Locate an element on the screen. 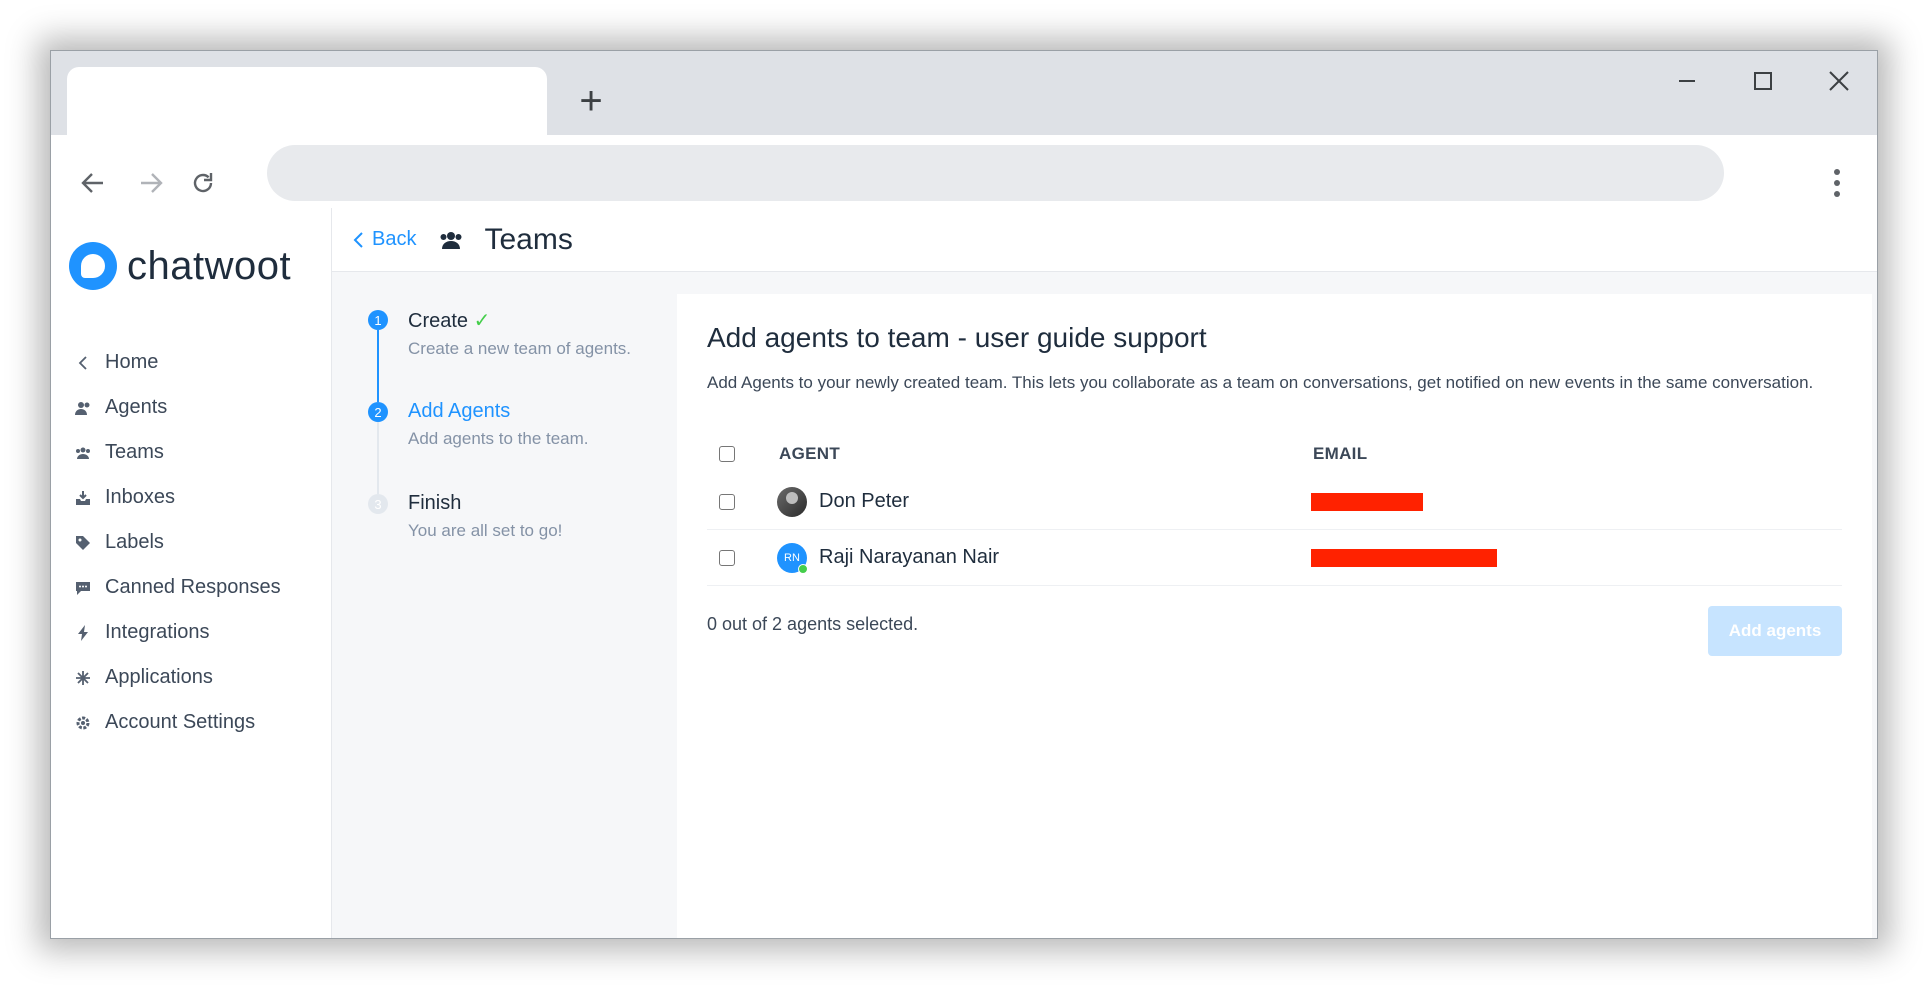  sidebar-item-label: Home is located at coordinates (132, 362).